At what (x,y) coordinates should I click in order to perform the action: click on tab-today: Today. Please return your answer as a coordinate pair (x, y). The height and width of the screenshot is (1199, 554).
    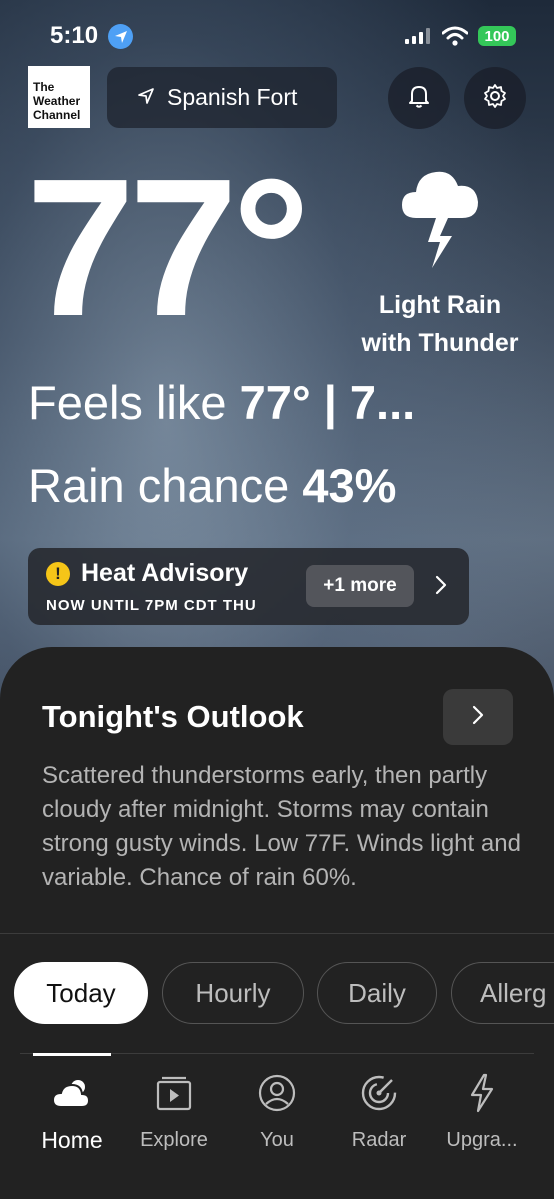
    Looking at the image, I should click on (81, 993).